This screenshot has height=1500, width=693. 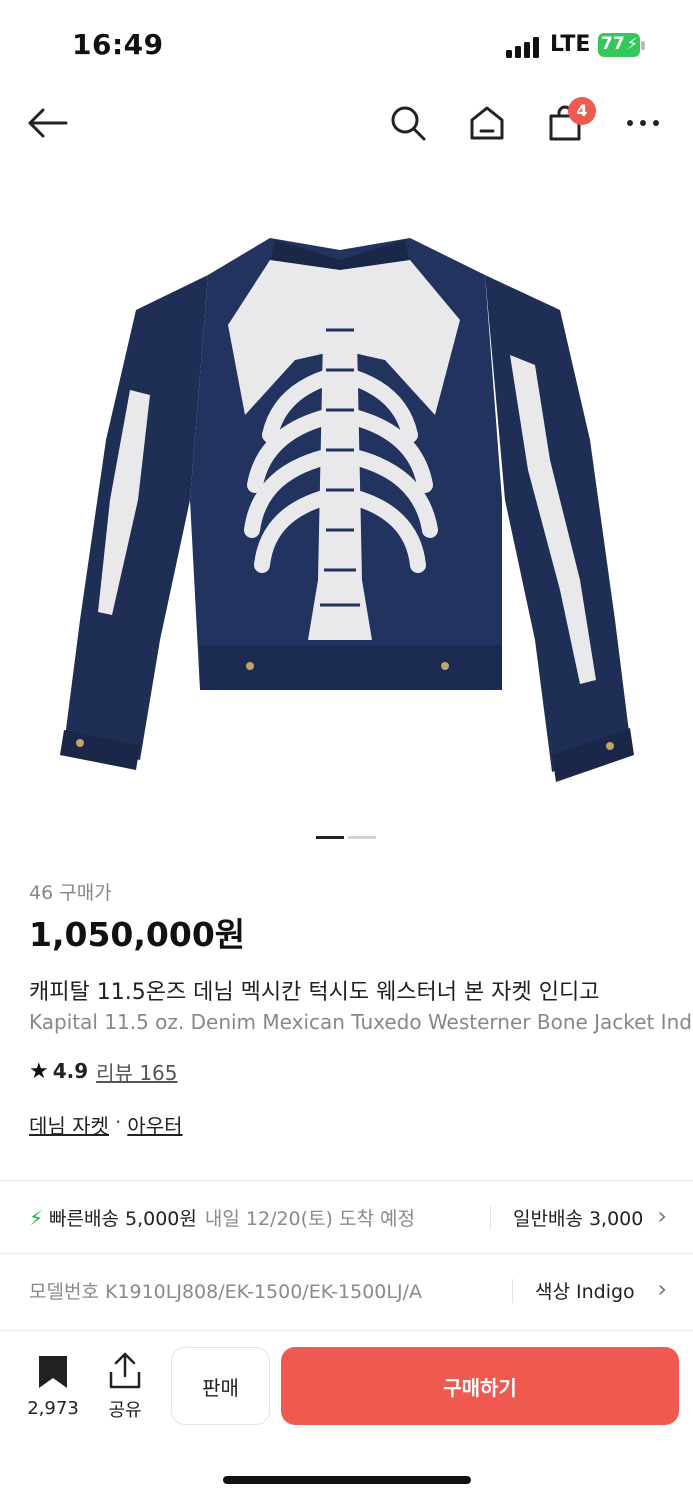 What do you see at coordinates (585, 1292) in the screenshot?
I see `color-label: 색상 Indigo` at bounding box center [585, 1292].